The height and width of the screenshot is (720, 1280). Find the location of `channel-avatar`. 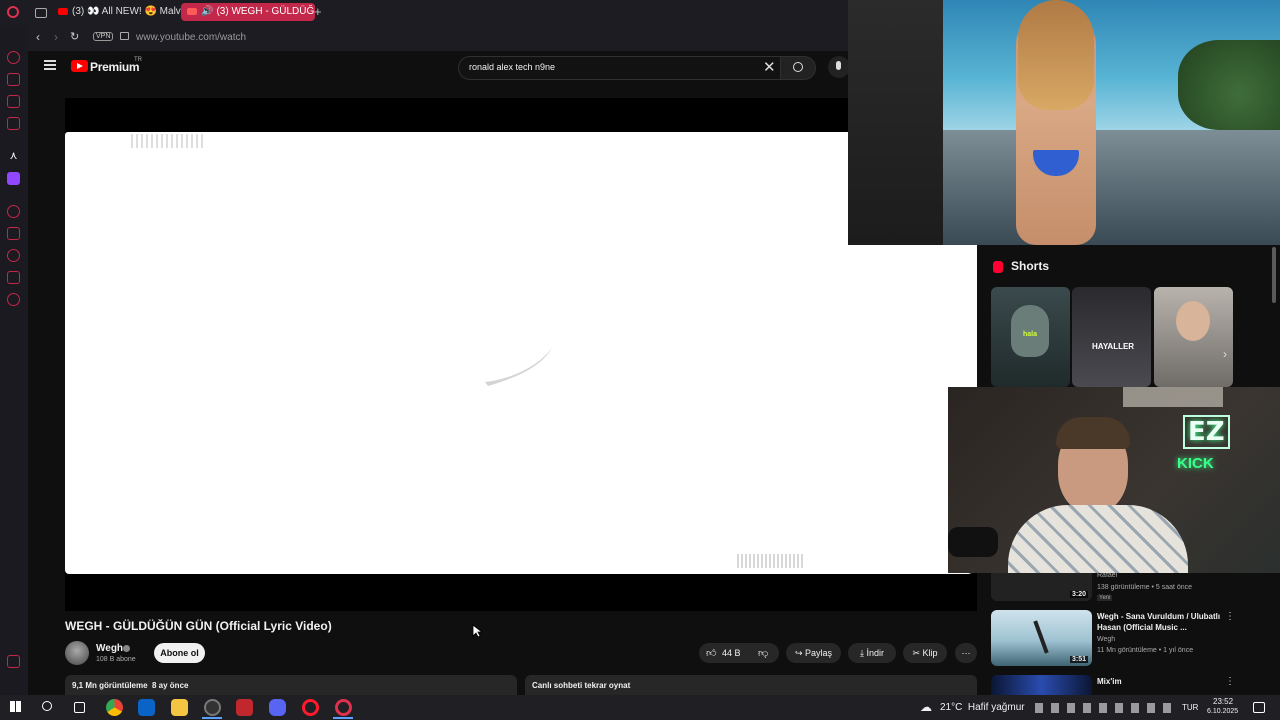

channel-avatar is located at coordinates (77, 653).